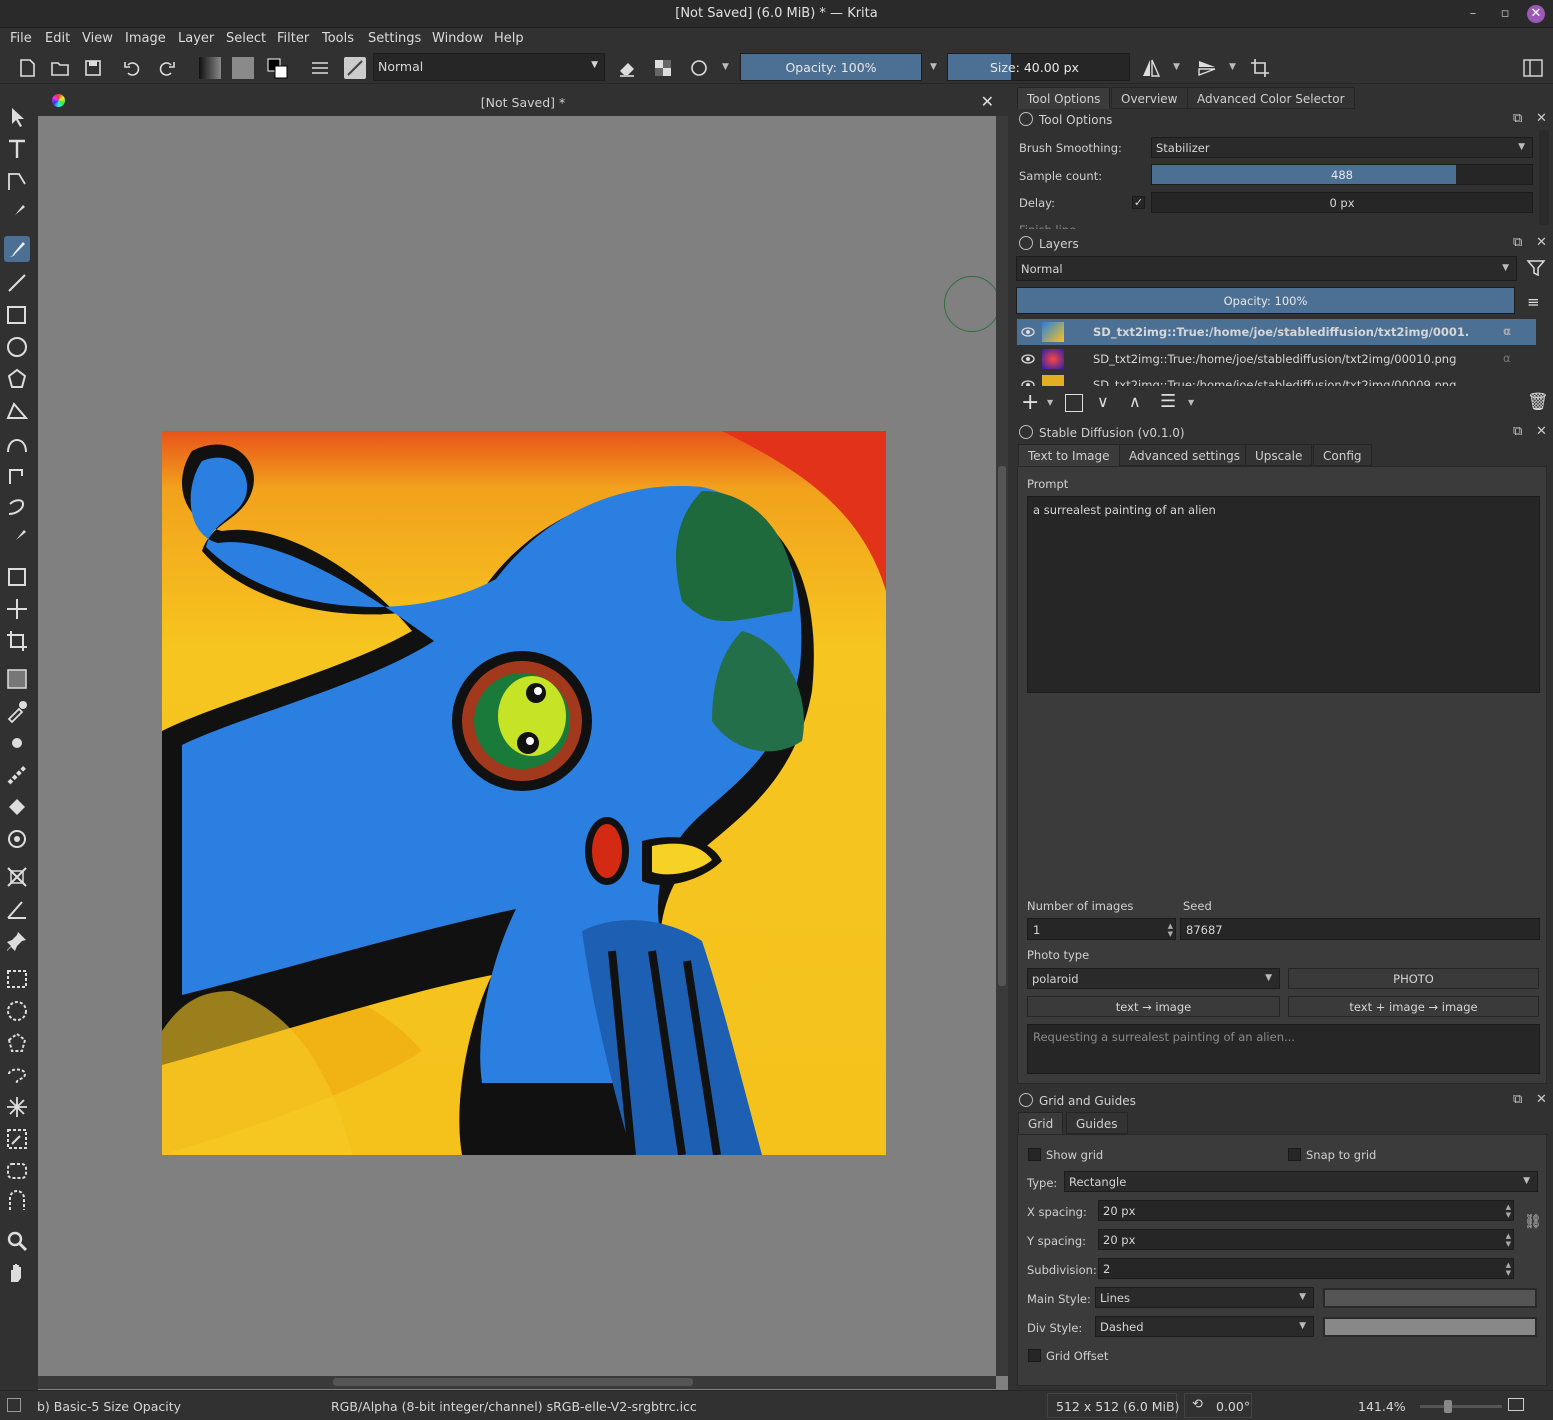  What do you see at coordinates (699, 68) in the screenshot?
I see `reload-preset-icon` at bounding box center [699, 68].